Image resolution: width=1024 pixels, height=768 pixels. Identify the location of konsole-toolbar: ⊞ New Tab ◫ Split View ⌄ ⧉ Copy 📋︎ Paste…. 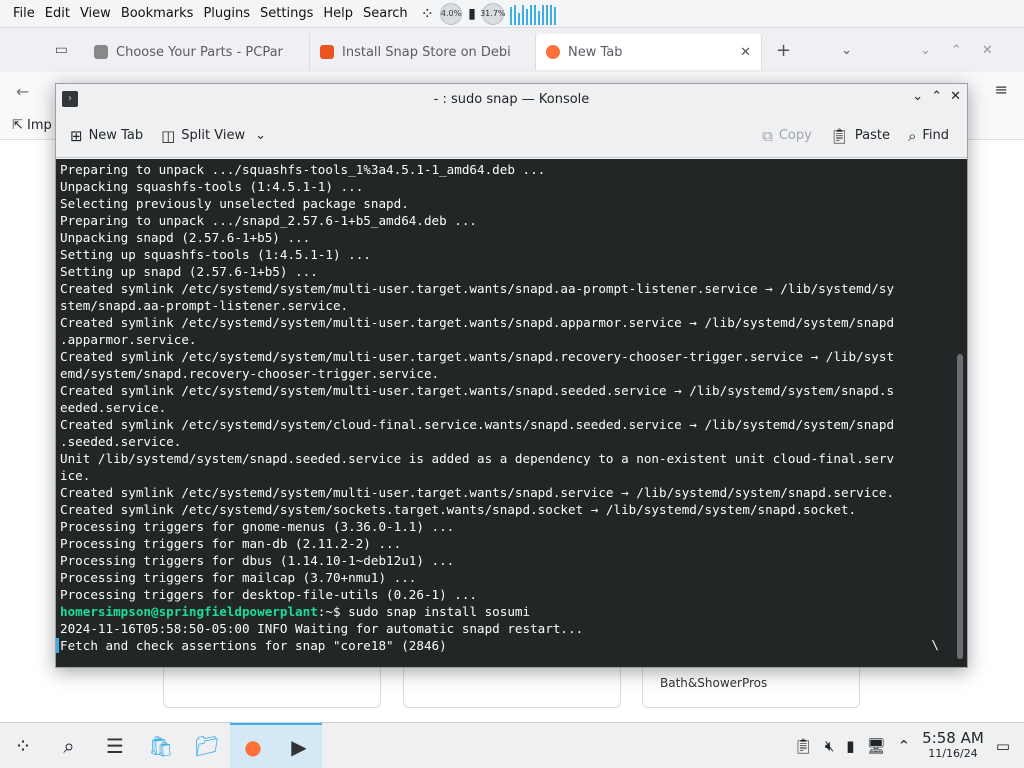
(511, 136).